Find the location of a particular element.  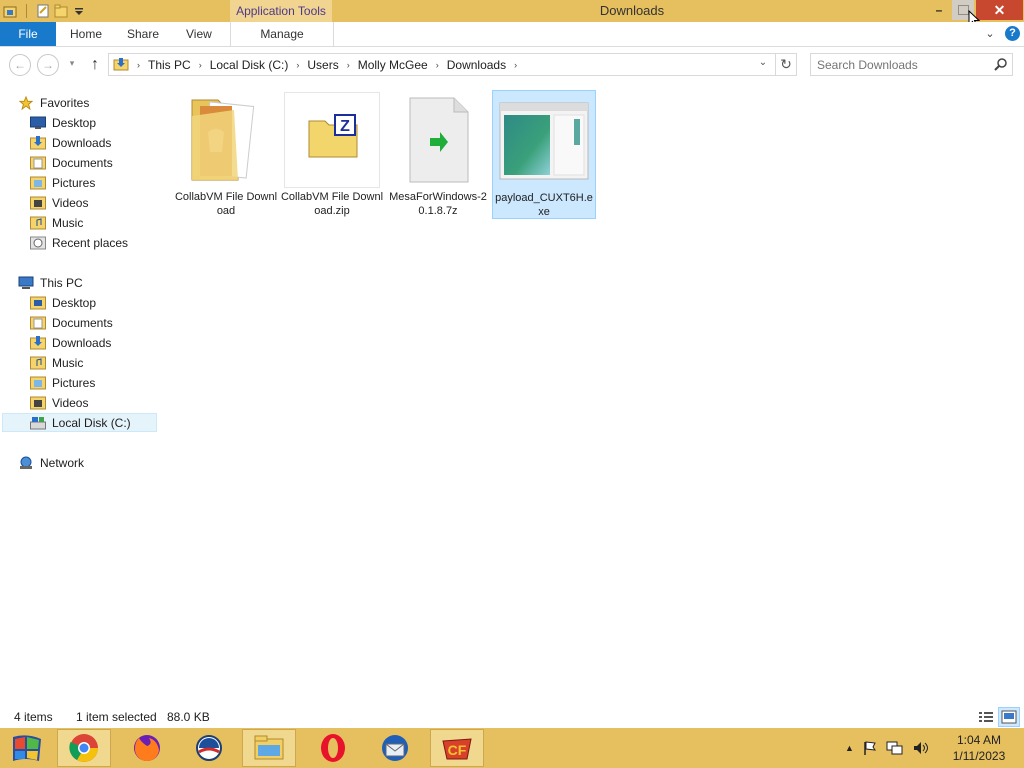

quick-access-toolbar is located at coordinates (43, 11).